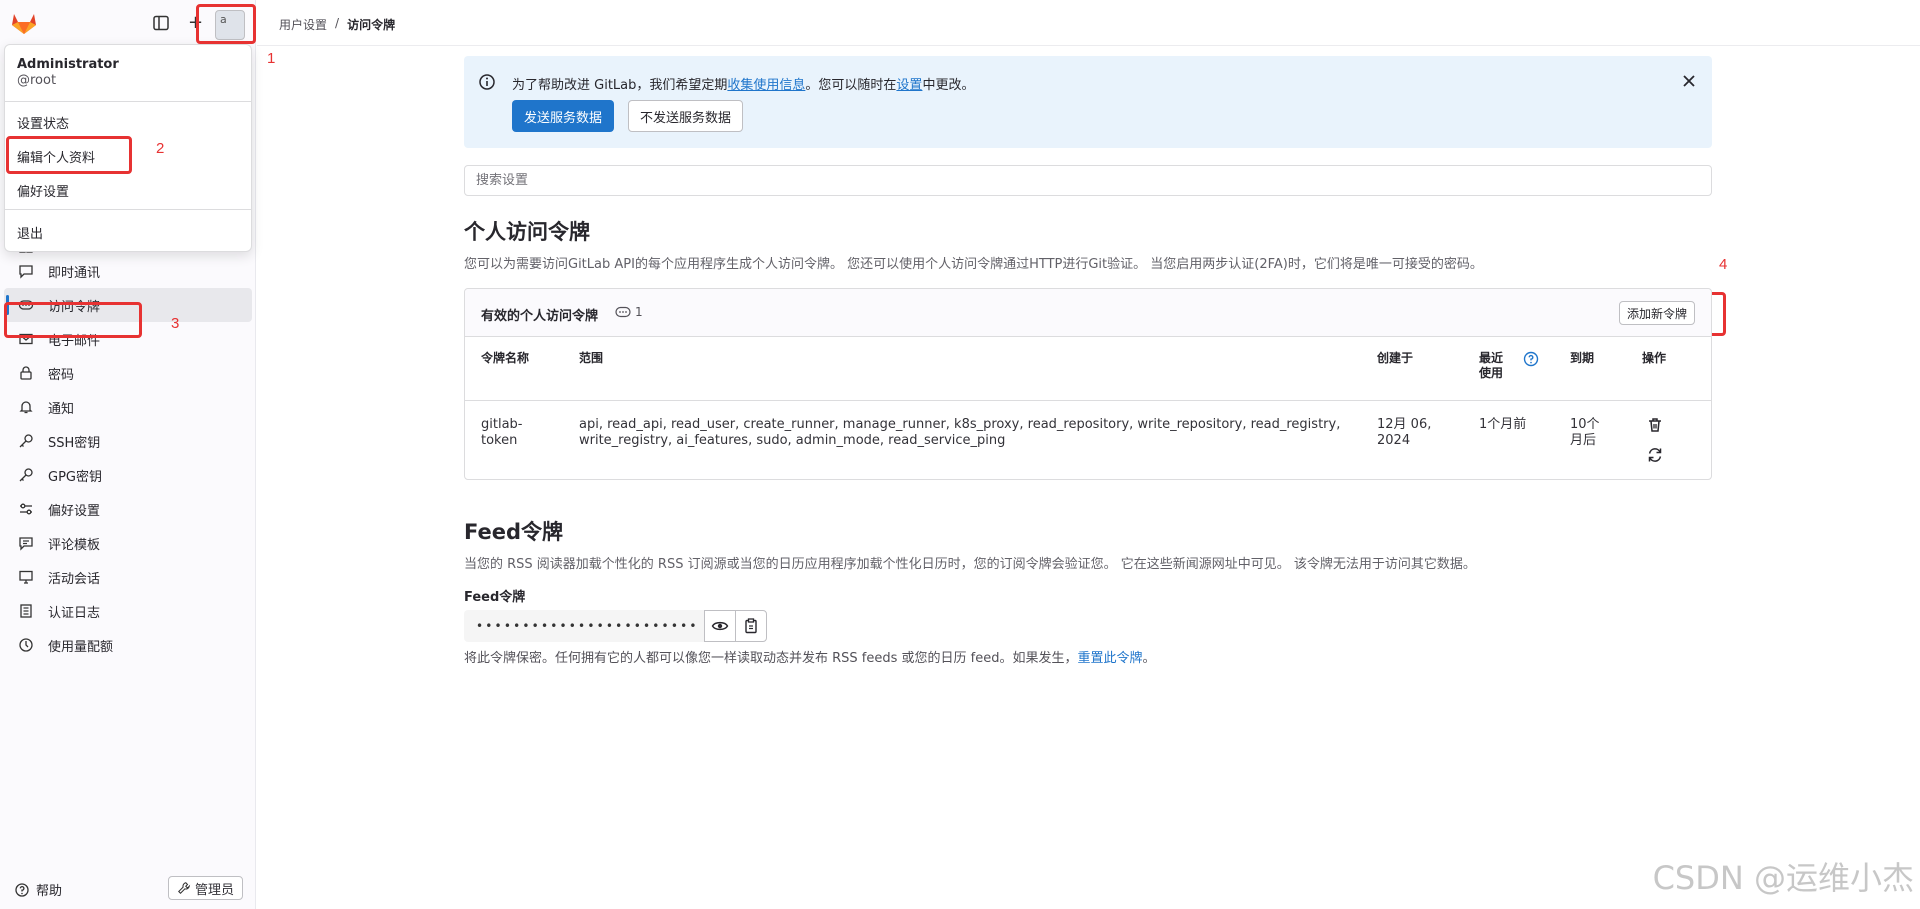 Image resolution: width=1920 pixels, height=909 pixels. What do you see at coordinates (1531, 359) in the screenshot?
I see `question-icon` at bounding box center [1531, 359].